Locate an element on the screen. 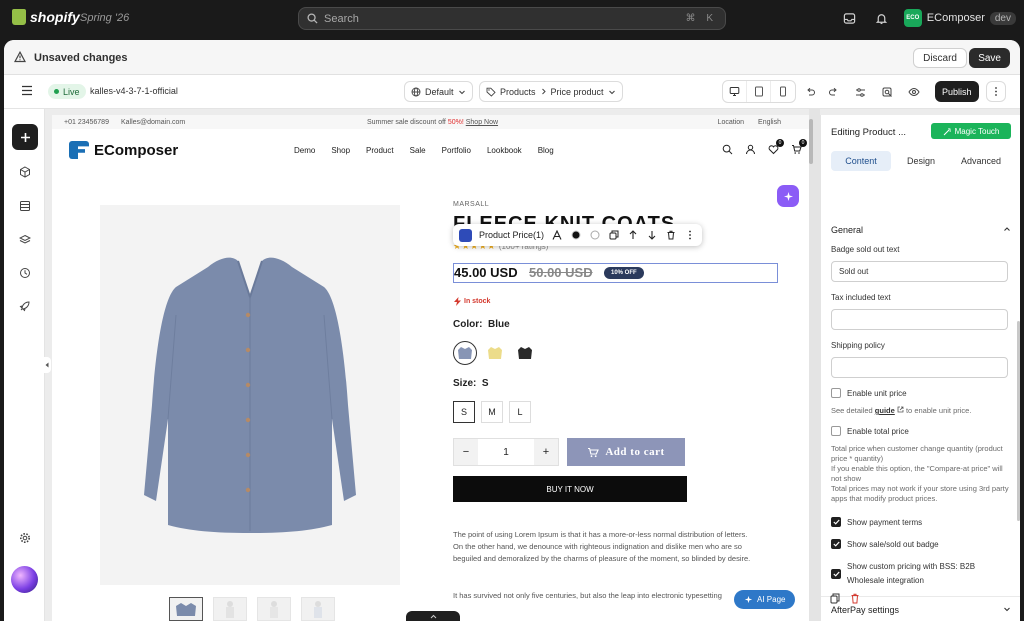  size-option-s: S is located at coordinates (464, 412).